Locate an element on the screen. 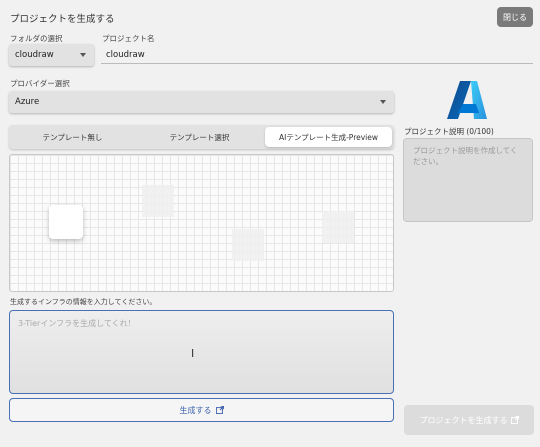 This screenshot has height=447, width=540. create-project-button: プロジェクトを生成する is located at coordinates (469, 420).